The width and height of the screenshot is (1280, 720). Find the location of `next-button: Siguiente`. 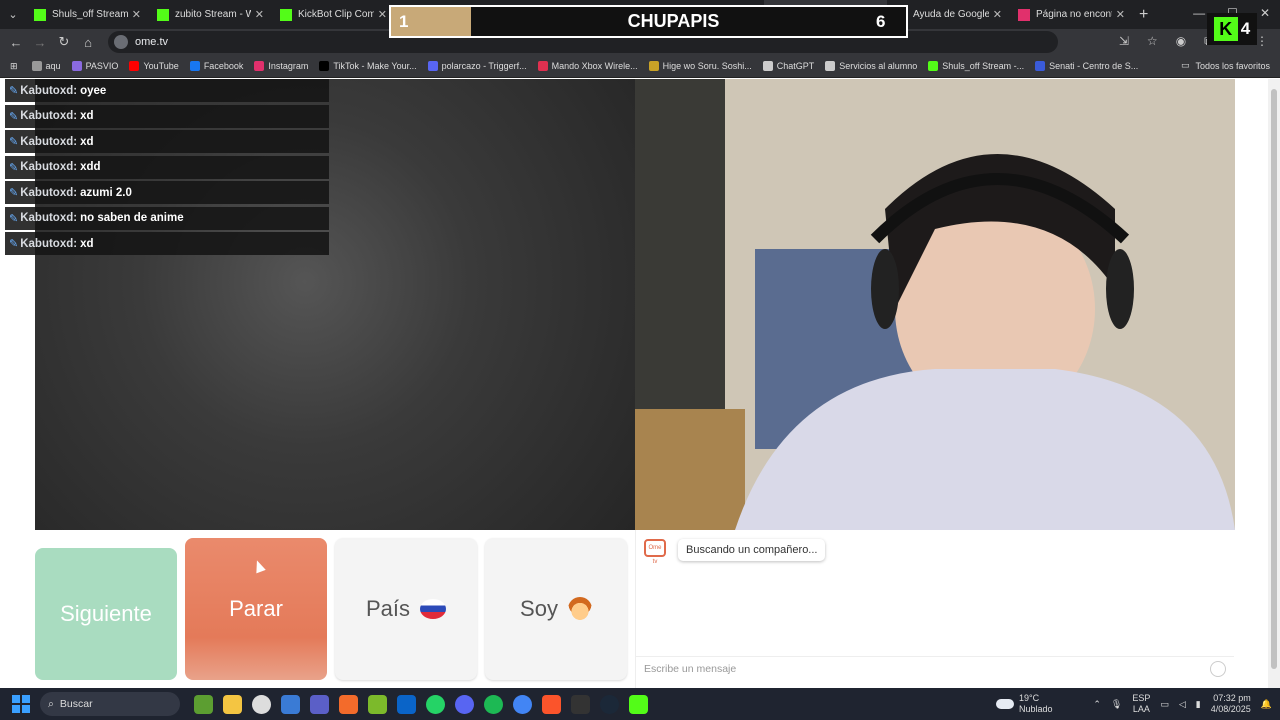

next-button: Siguiente is located at coordinates (106, 614).